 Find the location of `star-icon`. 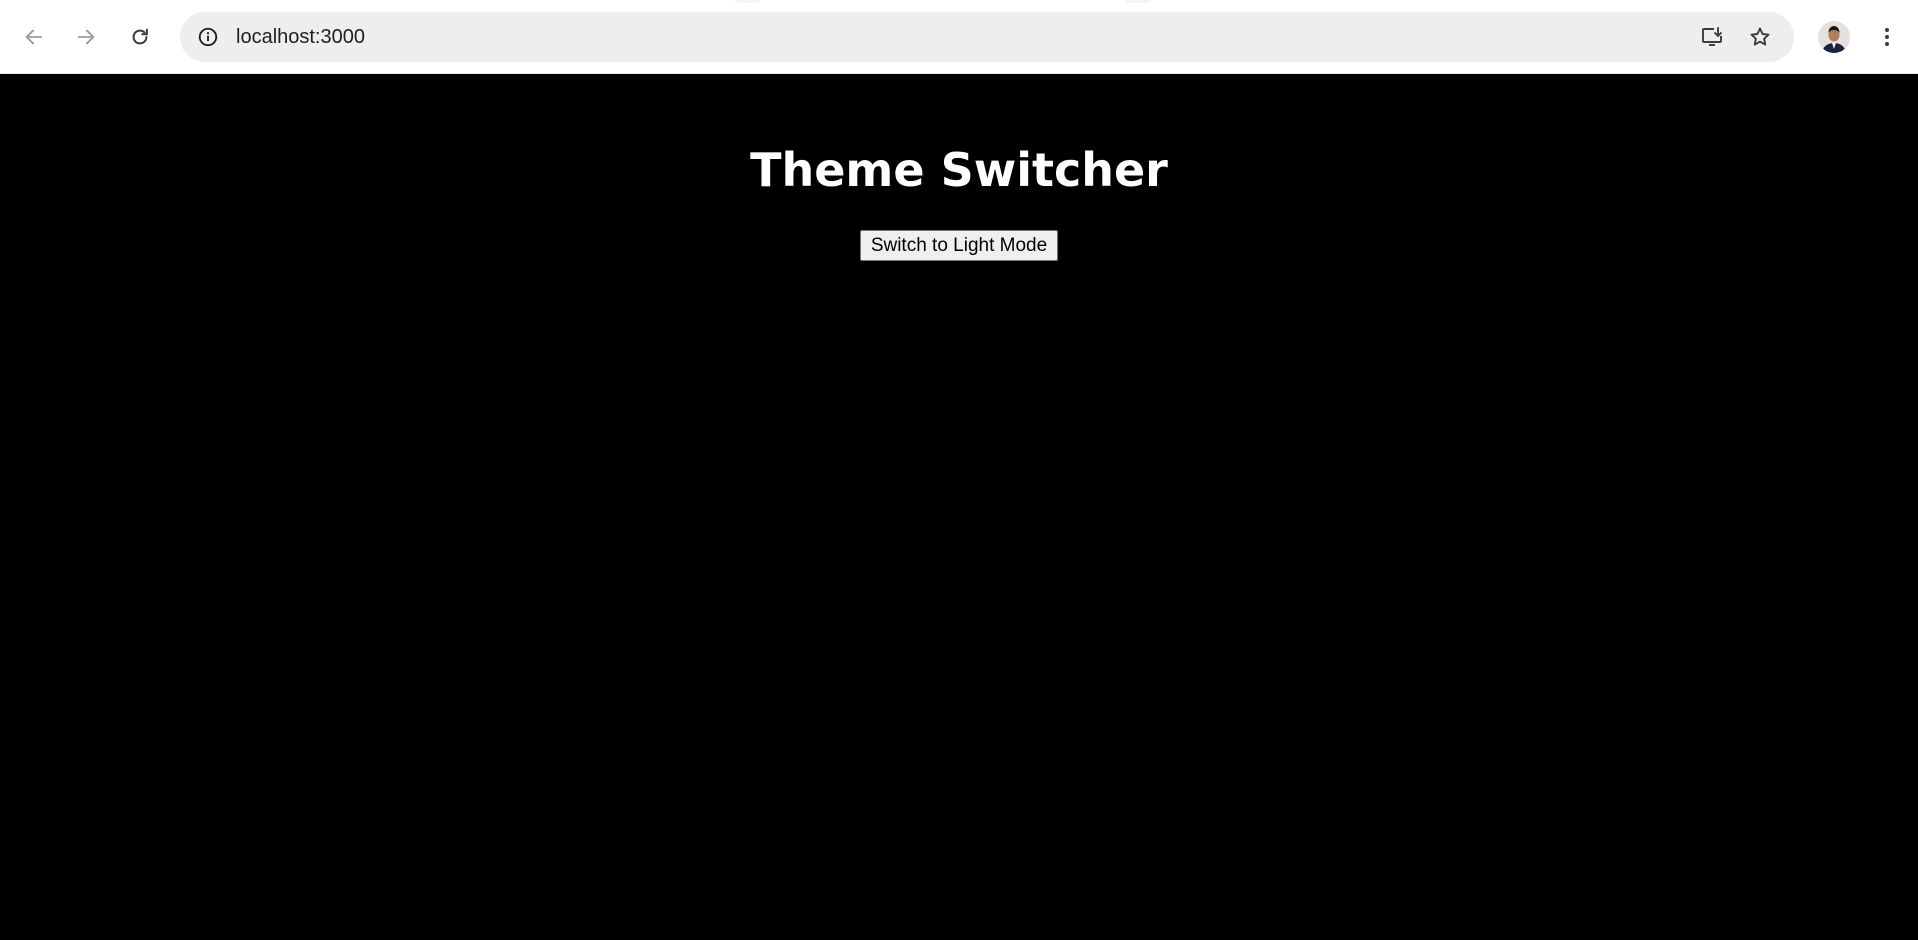

star-icon is located at coordinates (1760, 36).